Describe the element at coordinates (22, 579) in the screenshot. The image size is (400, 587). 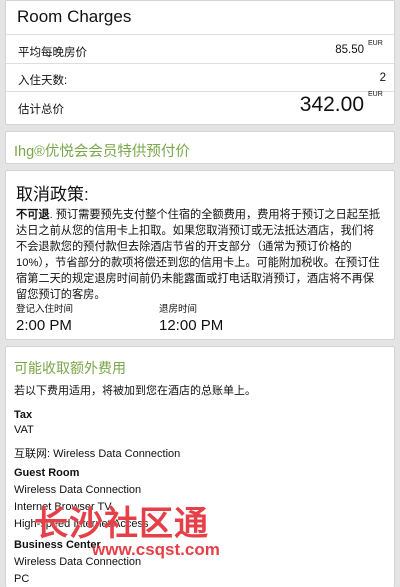
I see `list-item: PC` at that location.